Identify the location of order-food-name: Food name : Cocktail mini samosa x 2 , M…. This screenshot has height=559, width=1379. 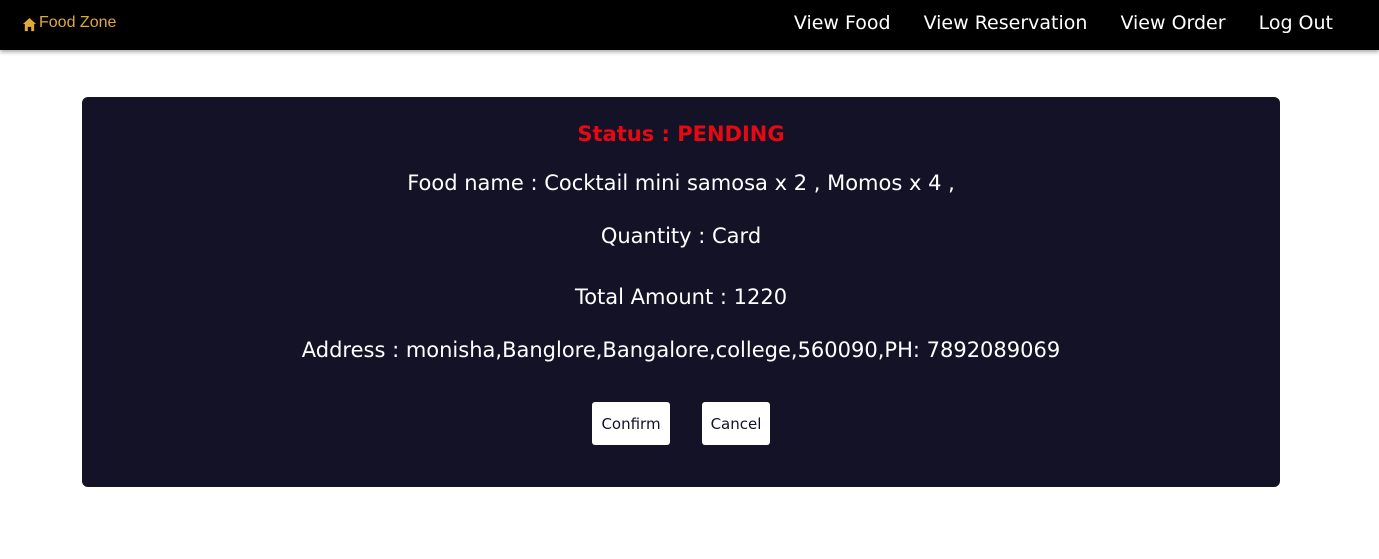
(681, 183).